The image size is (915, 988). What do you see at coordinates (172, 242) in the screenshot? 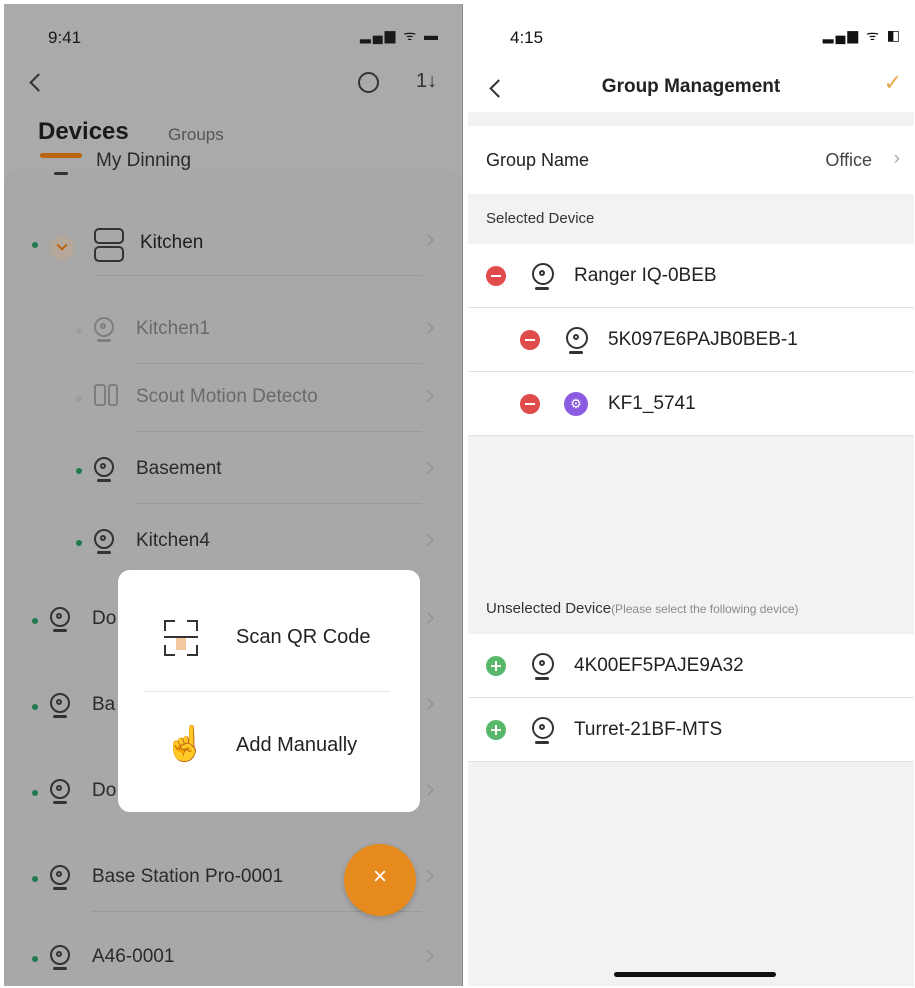
I see `group-name: Kitchen` at bounding box center [172, 242].